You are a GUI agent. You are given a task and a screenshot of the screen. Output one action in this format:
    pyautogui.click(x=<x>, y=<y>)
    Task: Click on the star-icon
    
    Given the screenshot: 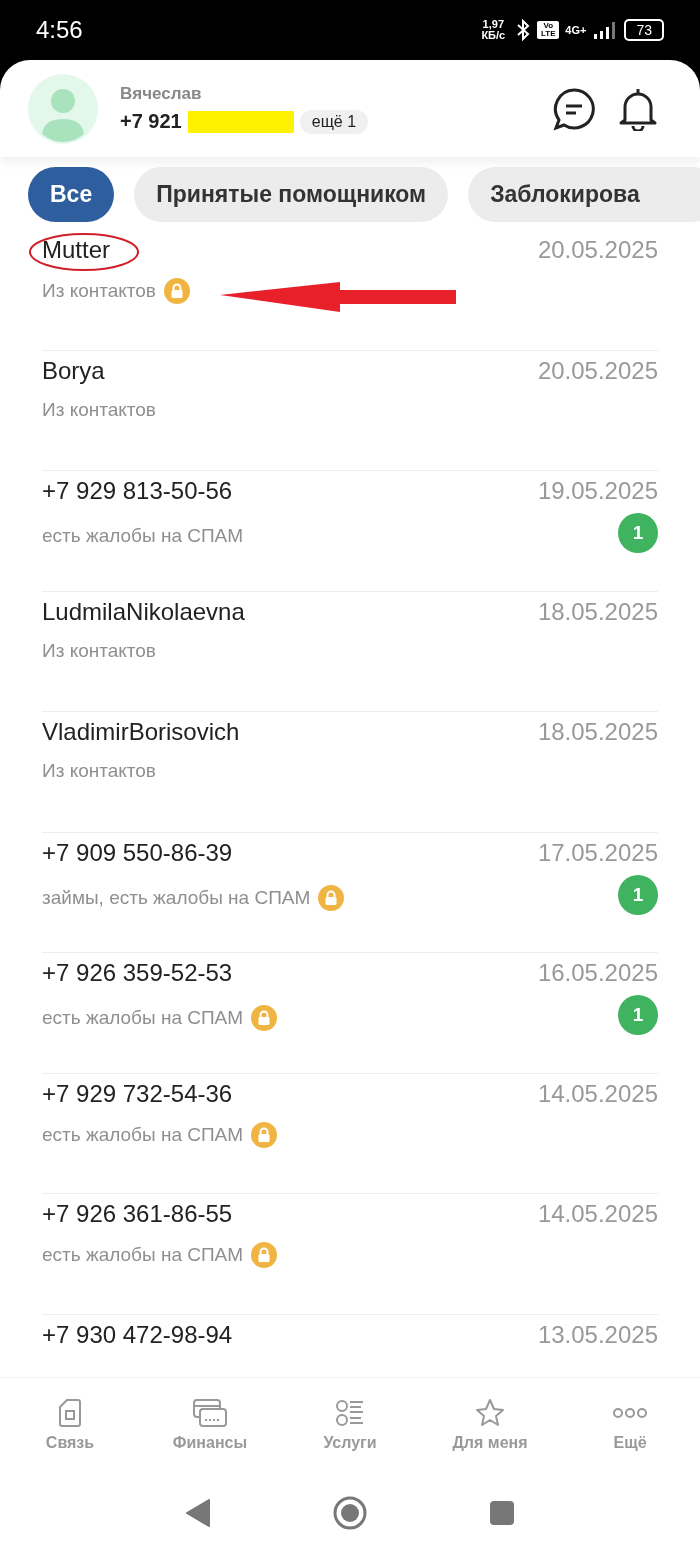 What is the action you would take?
    pyautogui.click(x=490, y=1413)
    